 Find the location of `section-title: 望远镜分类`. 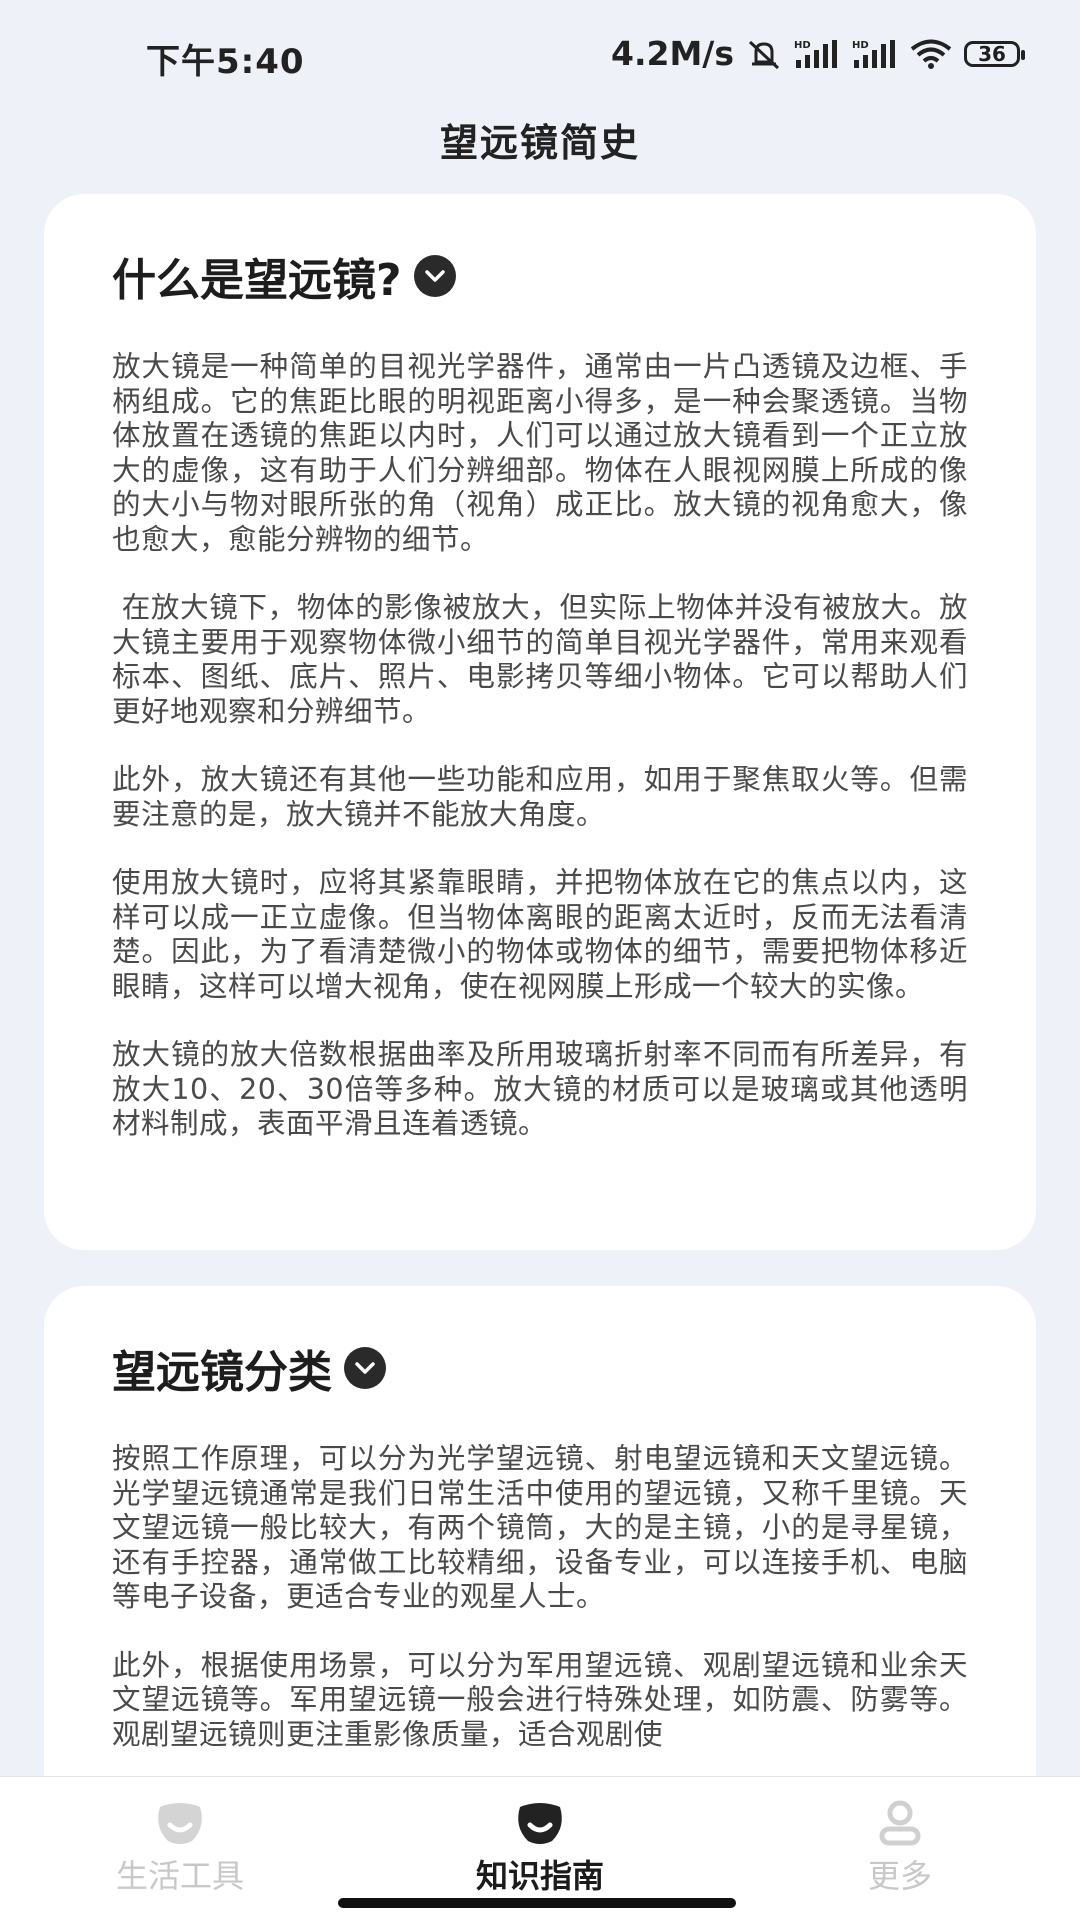

section-title: 望远镜分类 is located at coordinates (222, 1372).